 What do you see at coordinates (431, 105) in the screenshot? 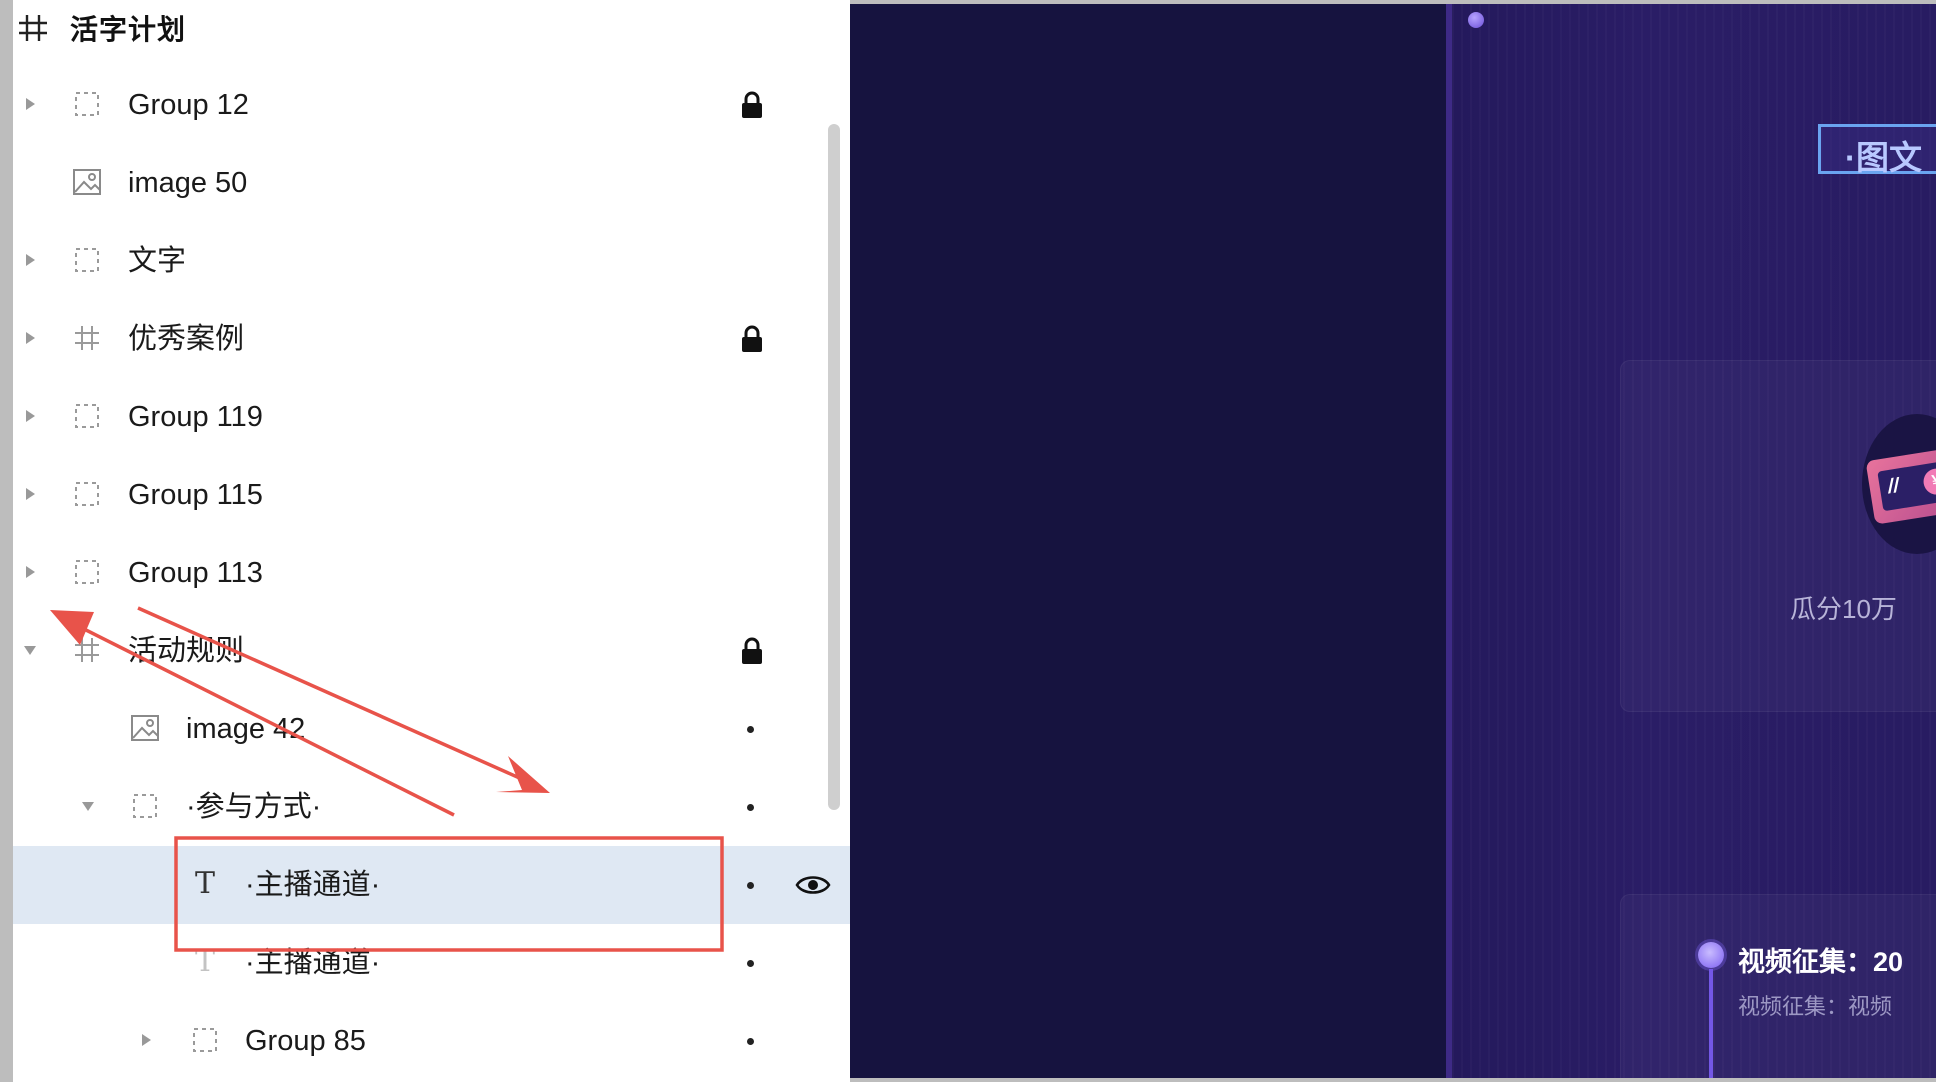
I see `layer-row-group-12: Group 12` at bounding box center [431, 105].